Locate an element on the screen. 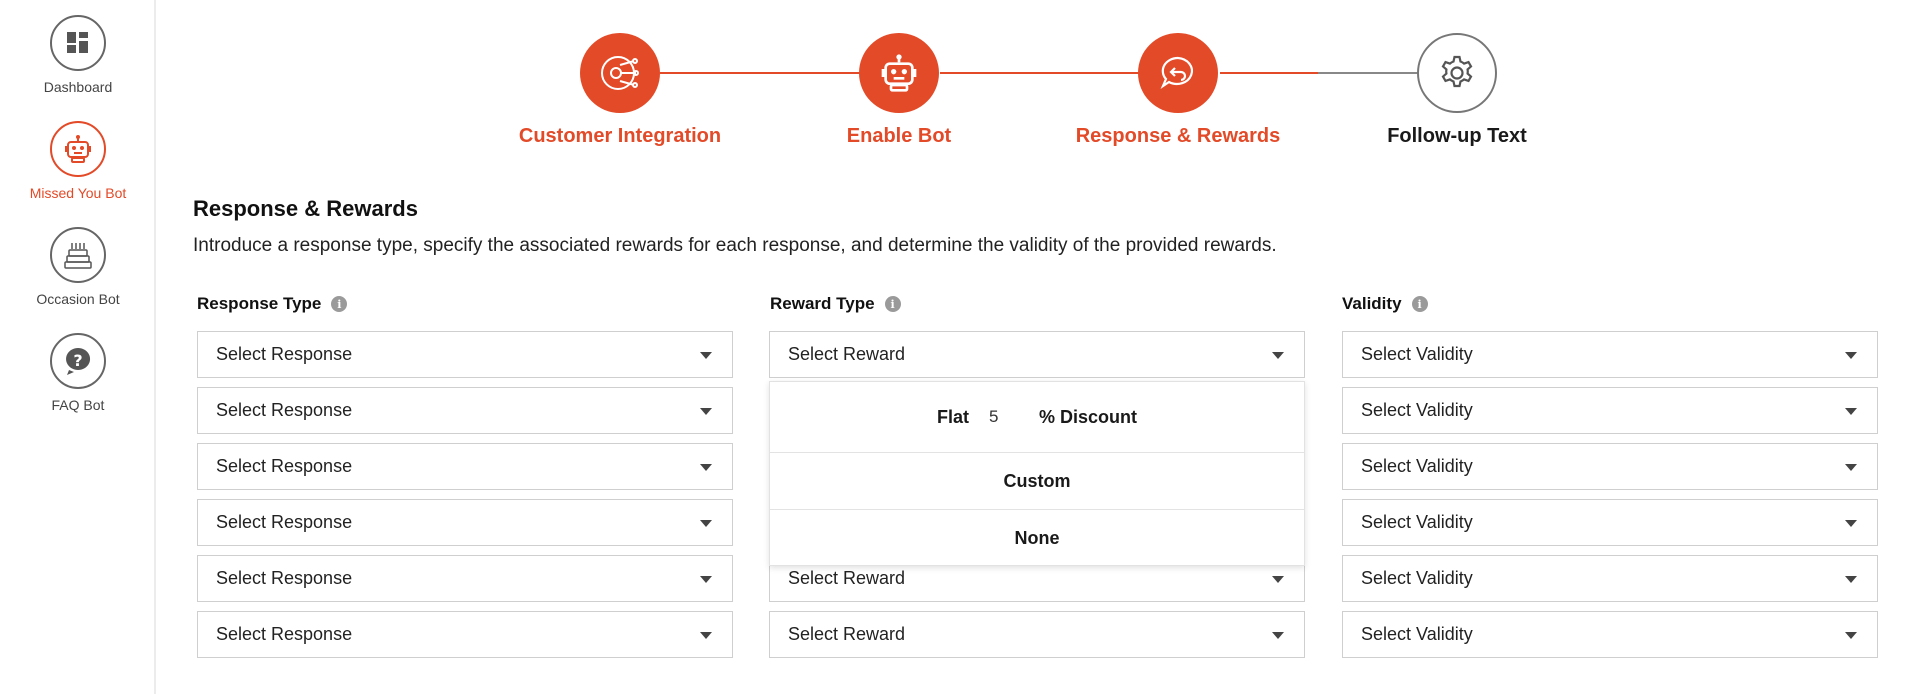  column-label: Validity is located at coordinates (1372, 303).